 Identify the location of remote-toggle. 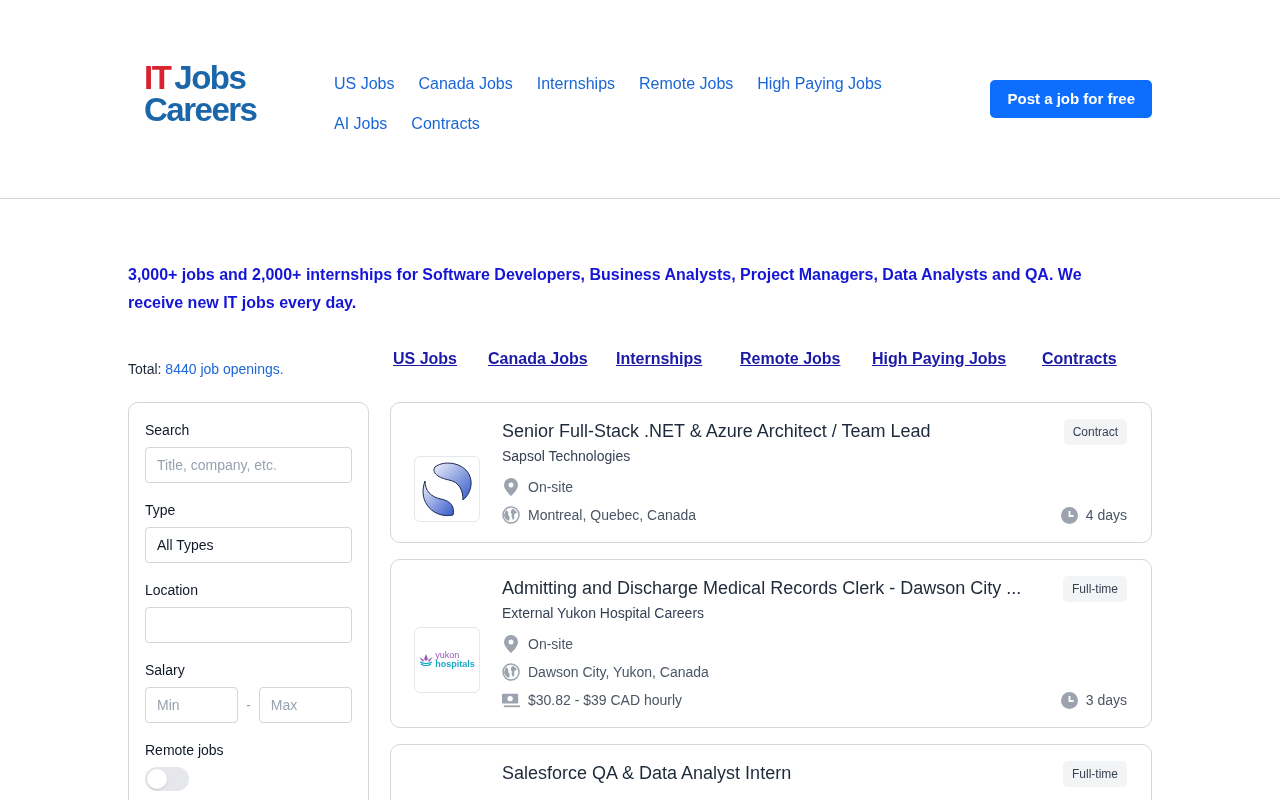
(167, 779).